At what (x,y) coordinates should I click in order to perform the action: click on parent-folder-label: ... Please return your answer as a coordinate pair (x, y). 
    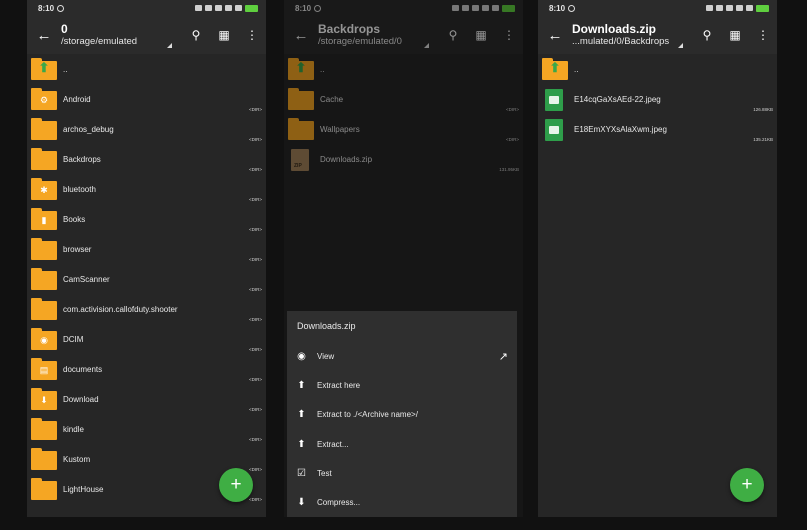
    Looking at the image, I should click on (322, 69).